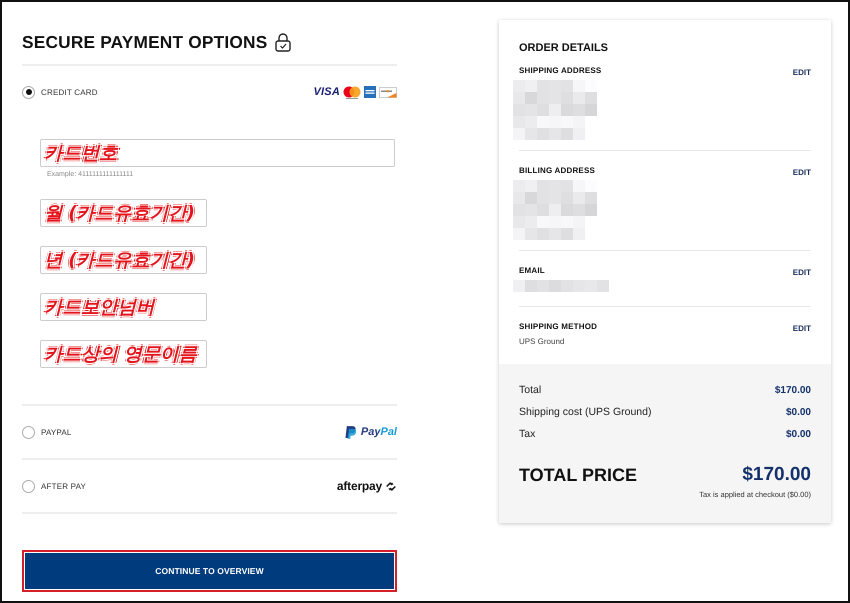 The width and height of the screenshot is (850, 603). Describe the element at coordinates (532, 270) in the screenshot. I see `section-label: EMAIL` at that location.